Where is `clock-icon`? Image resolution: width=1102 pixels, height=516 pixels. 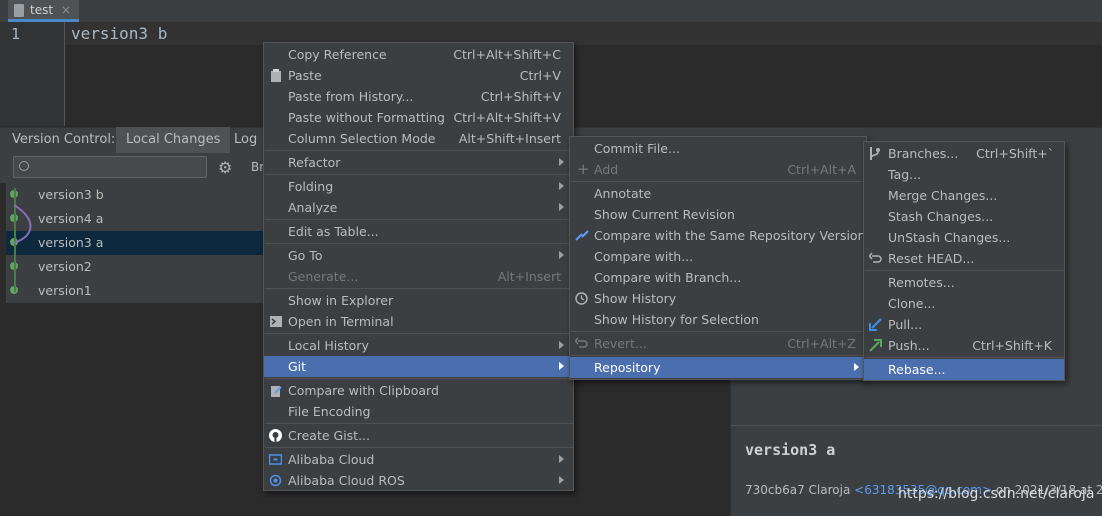
clock-icon is located at coordinates (581, 298).